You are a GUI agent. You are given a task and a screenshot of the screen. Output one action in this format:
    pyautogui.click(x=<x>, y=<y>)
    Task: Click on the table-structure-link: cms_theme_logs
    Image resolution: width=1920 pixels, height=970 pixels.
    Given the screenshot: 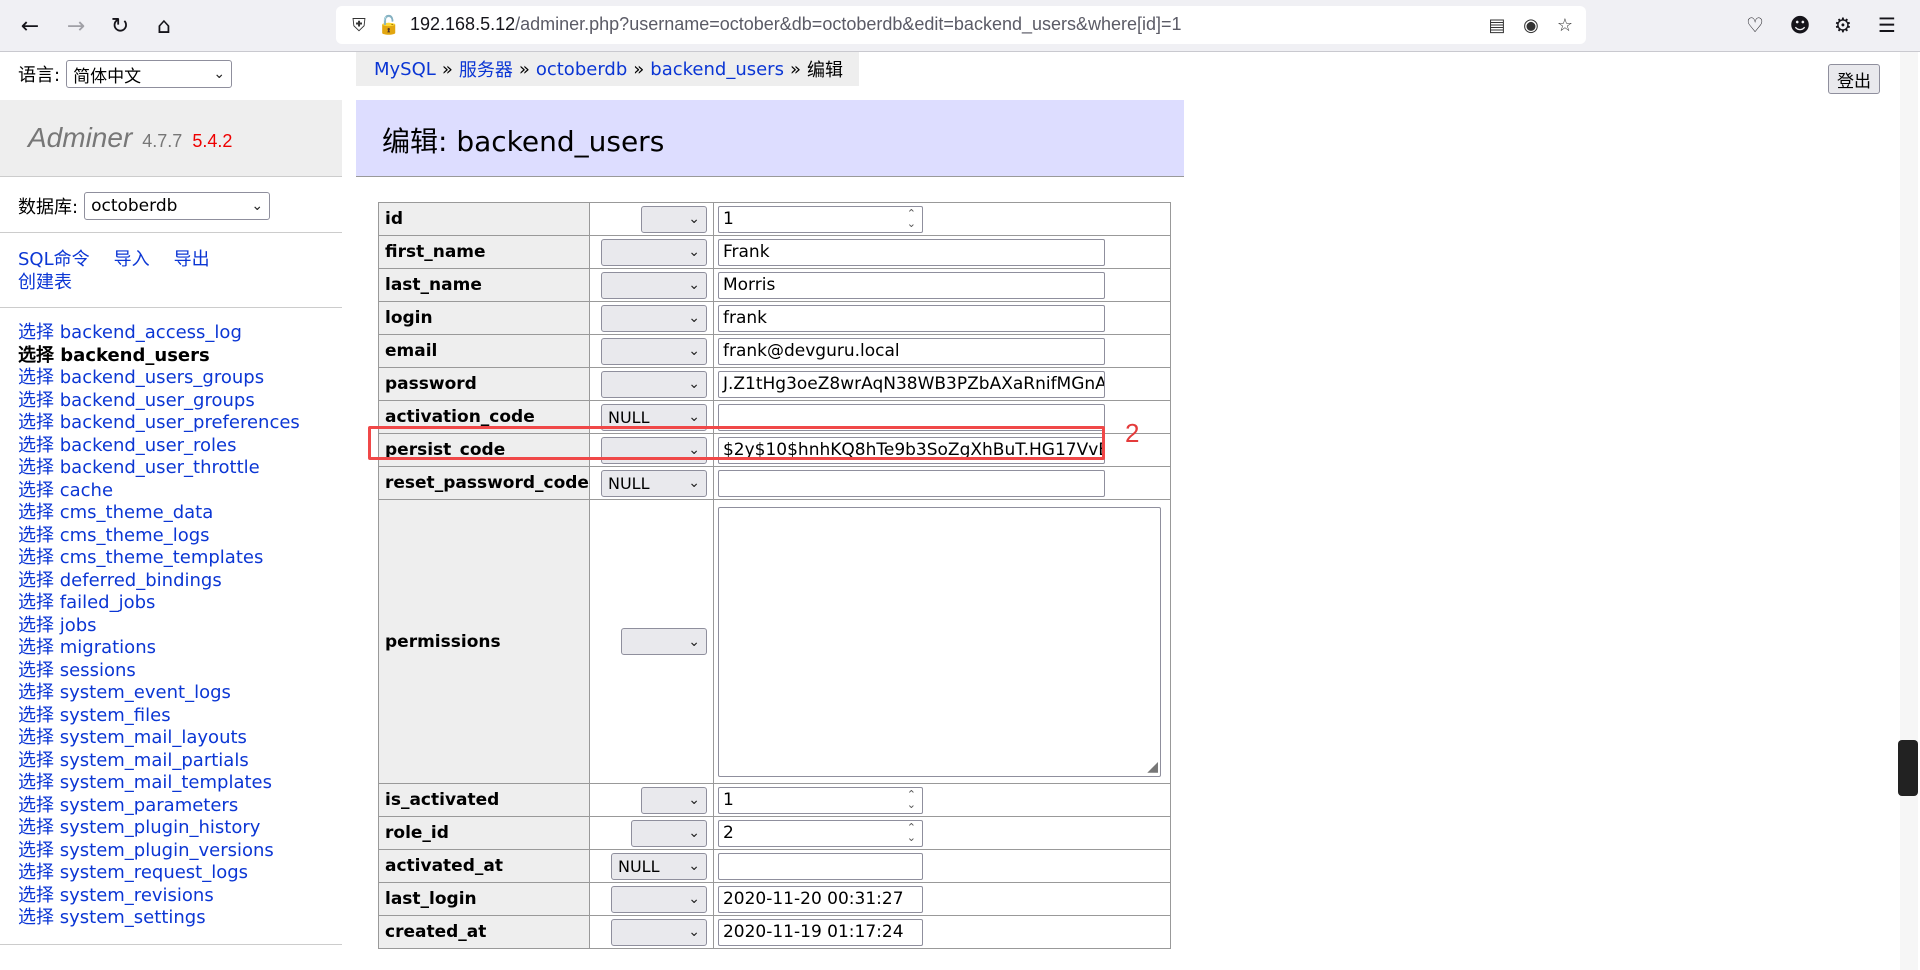 What is the action you would take?
    pyautogui.click(x=135, y=535)
    